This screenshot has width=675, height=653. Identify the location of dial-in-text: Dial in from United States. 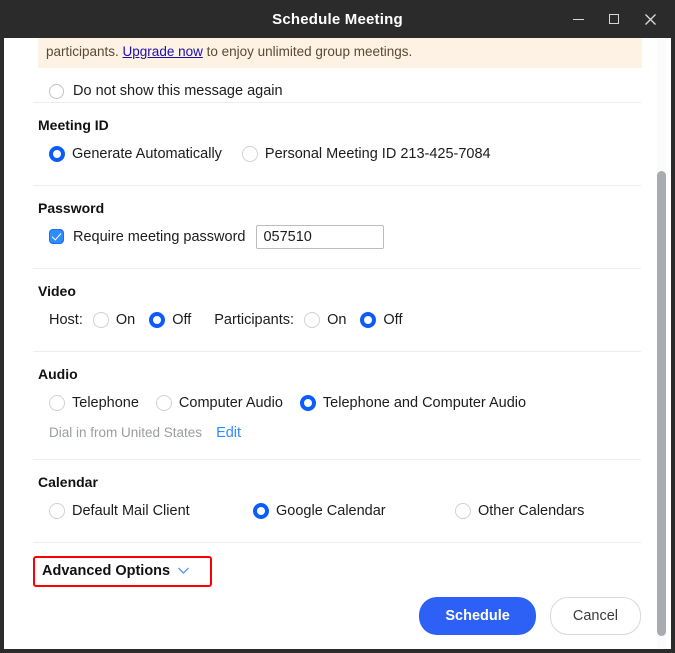
(126, 433).